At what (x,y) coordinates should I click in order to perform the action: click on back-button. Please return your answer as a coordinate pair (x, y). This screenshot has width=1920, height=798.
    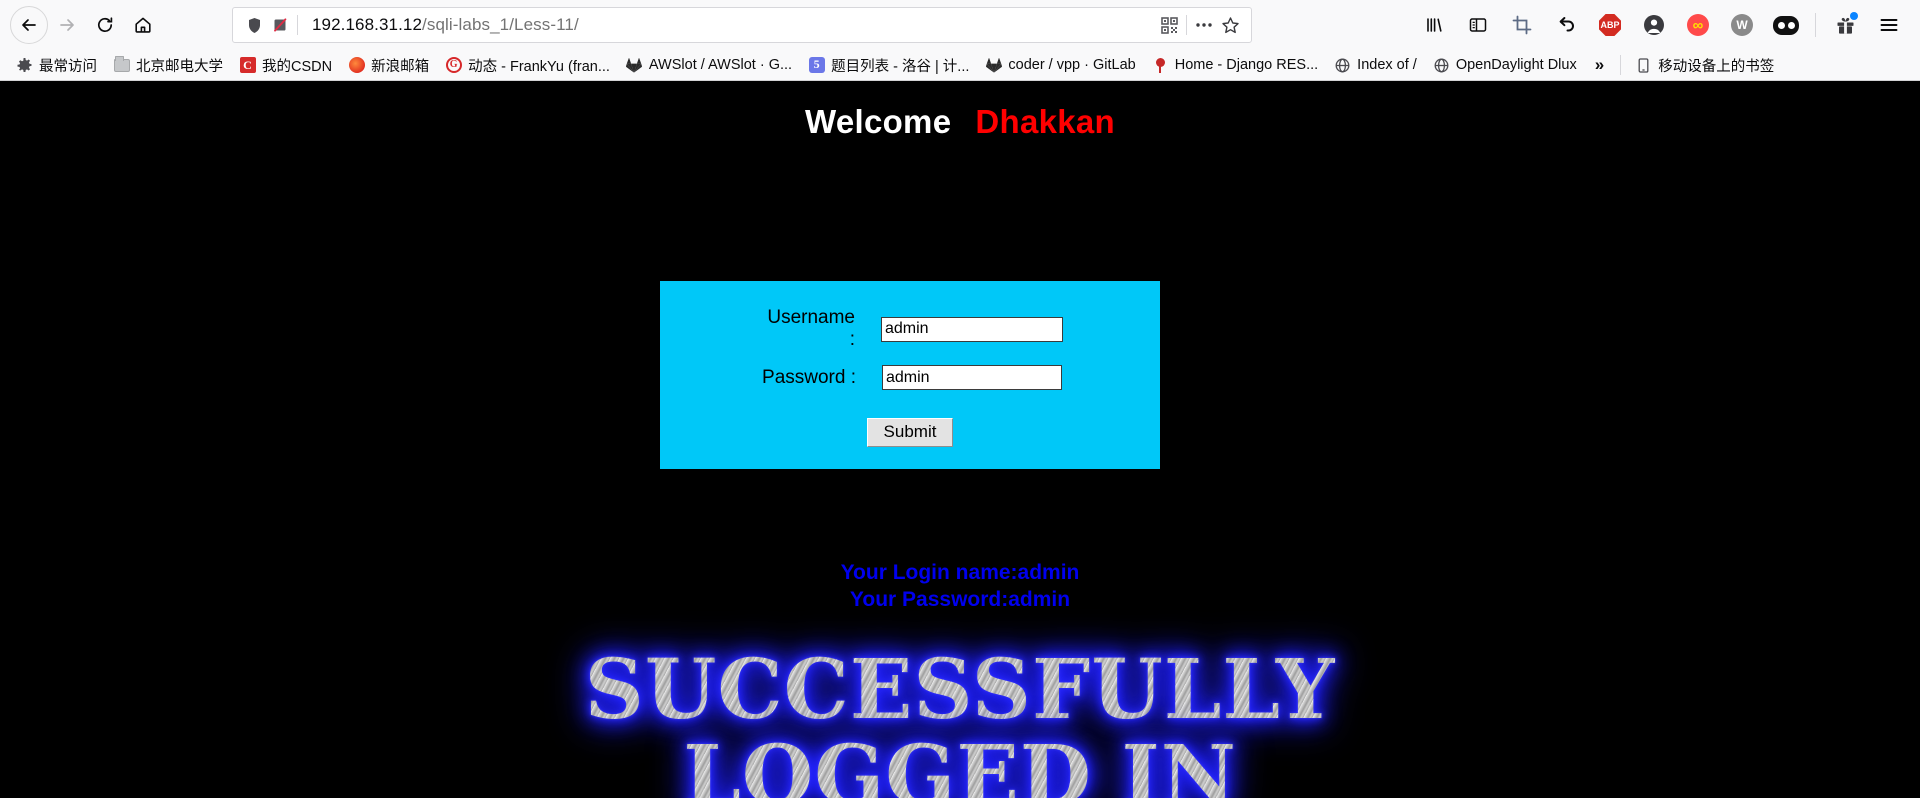
    Looking at the image, I should click on (29, 25).